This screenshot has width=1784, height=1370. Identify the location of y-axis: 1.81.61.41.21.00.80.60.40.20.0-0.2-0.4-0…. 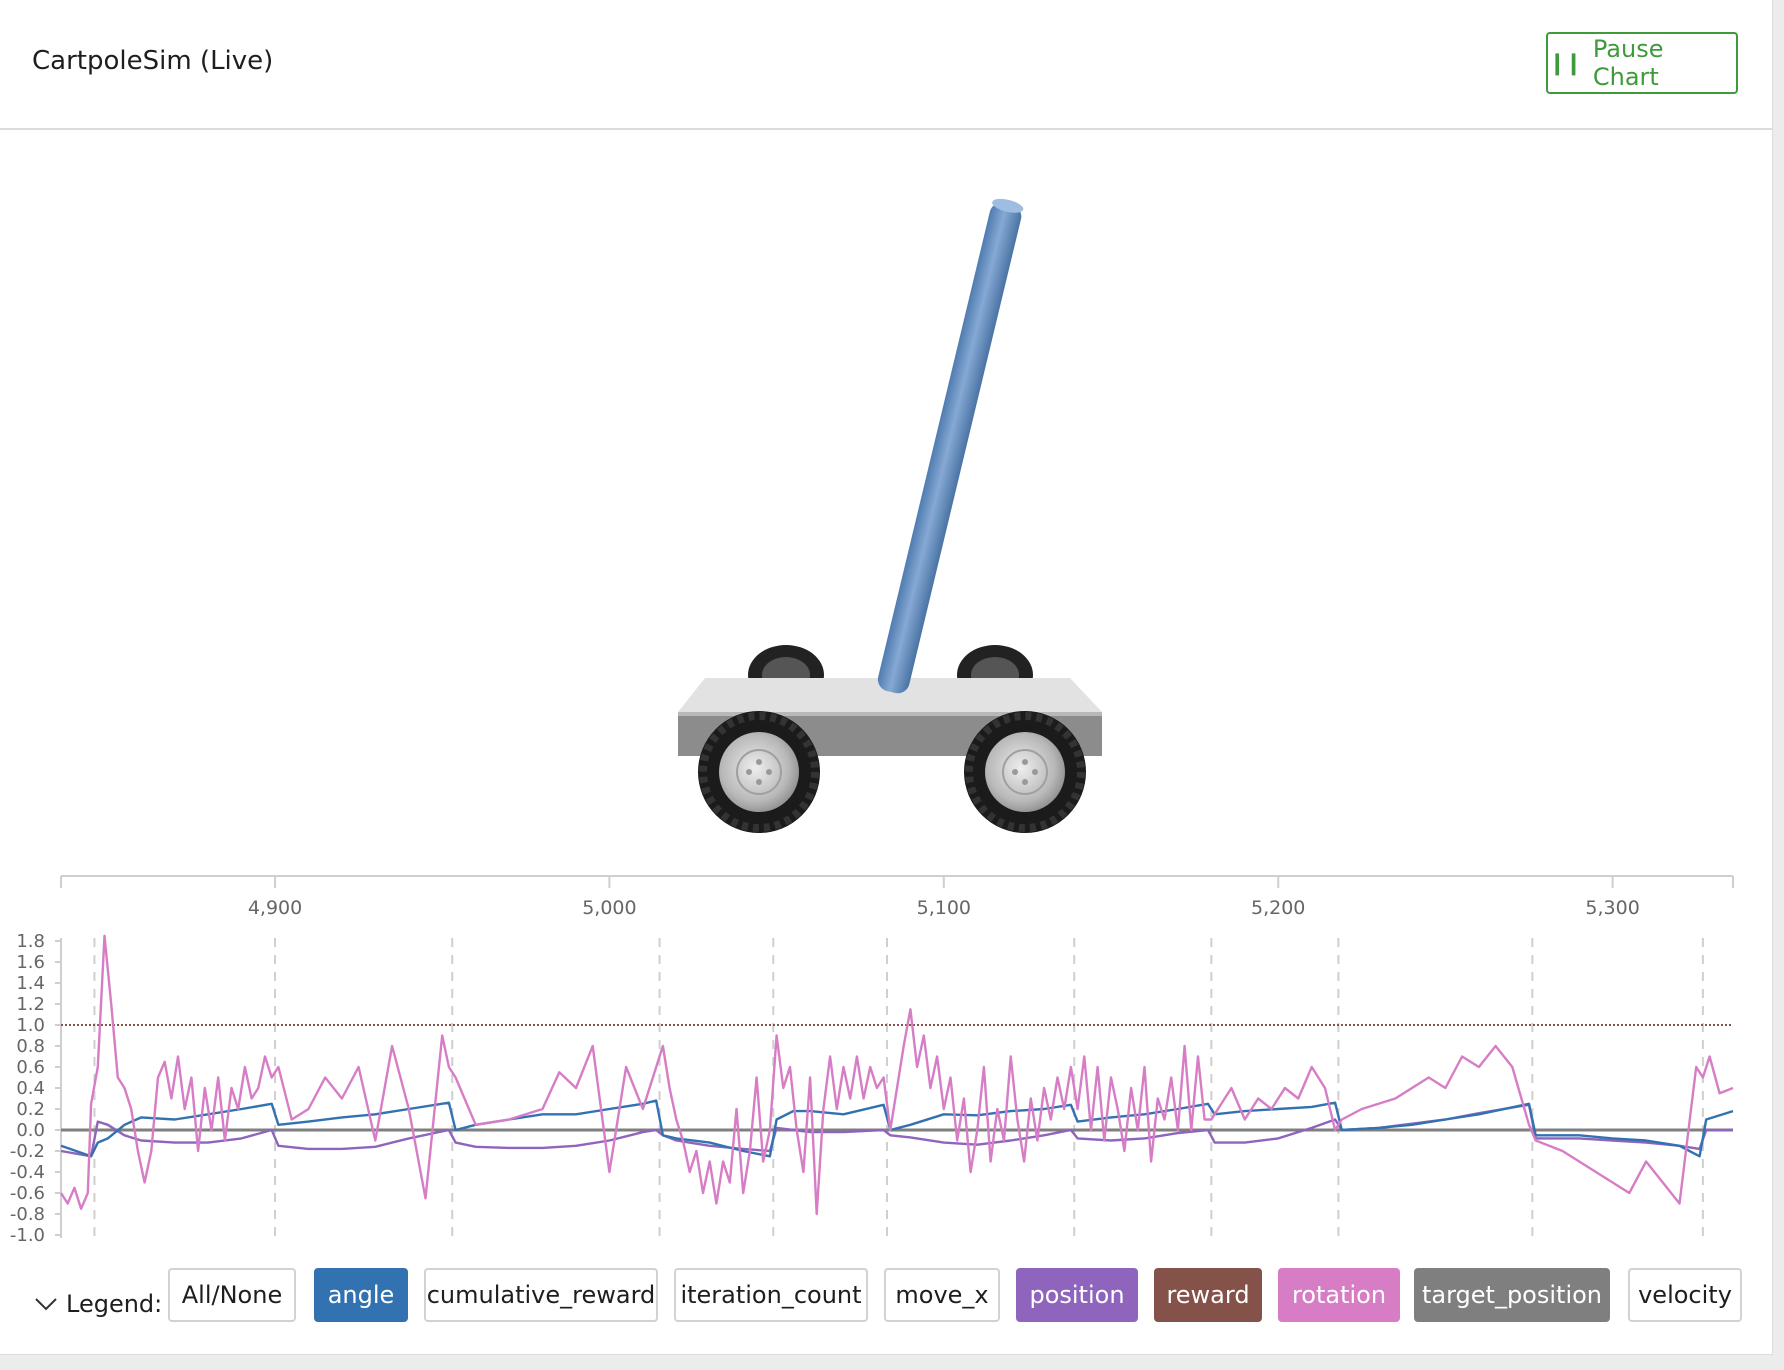
(36, 1088).